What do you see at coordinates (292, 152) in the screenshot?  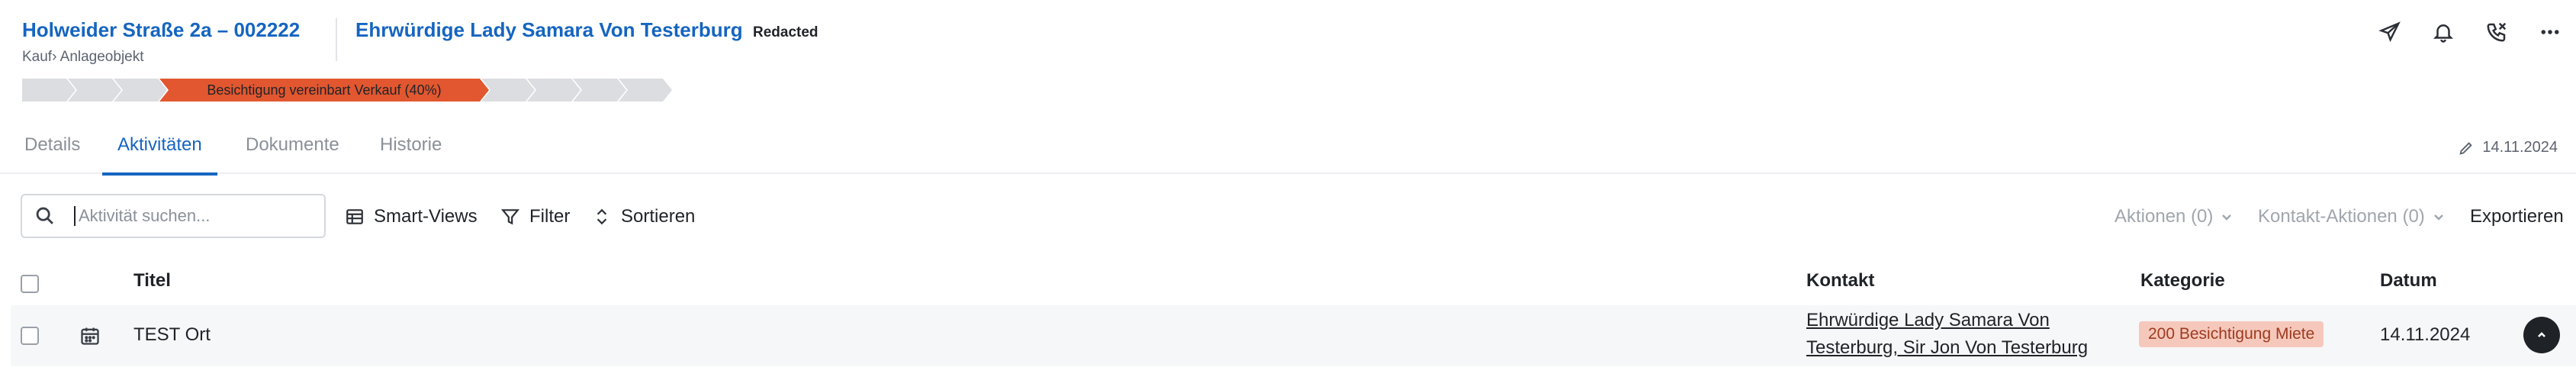 I see `tab-documents: Dokumente` at bounding box center [292, 152].